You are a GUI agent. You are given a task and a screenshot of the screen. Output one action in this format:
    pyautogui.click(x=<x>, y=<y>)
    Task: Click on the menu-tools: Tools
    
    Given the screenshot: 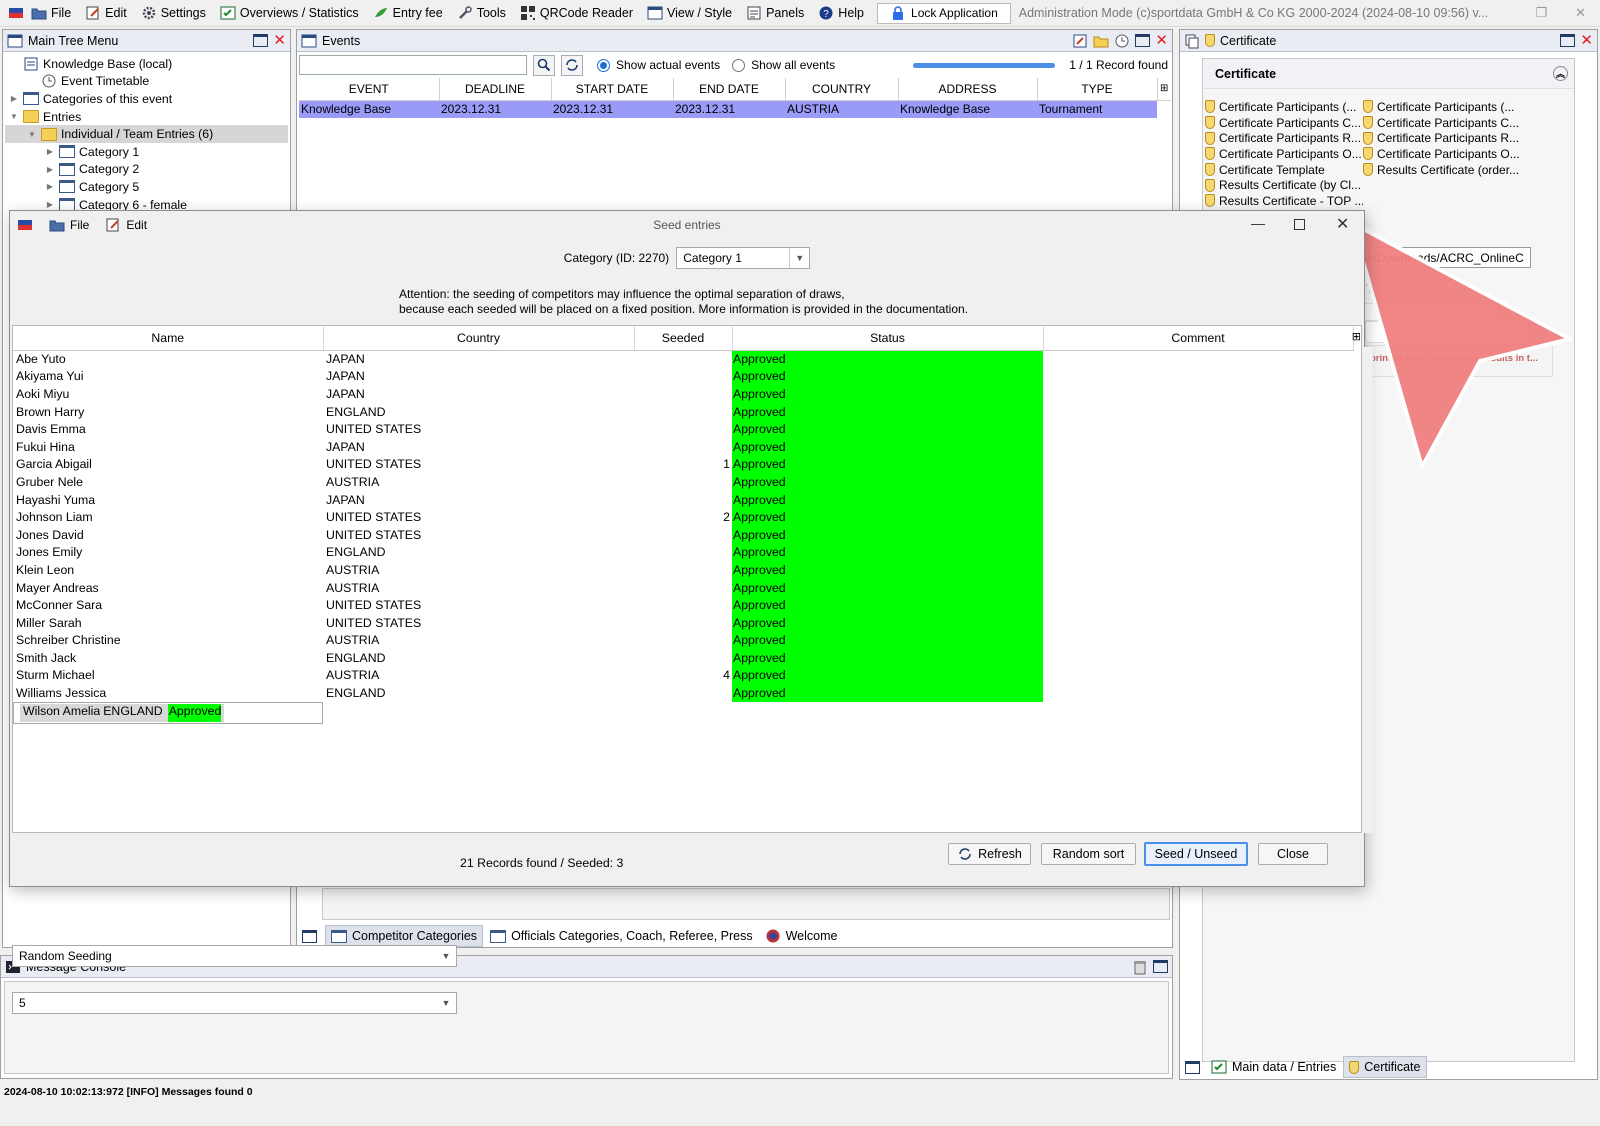 What is the action you would take?
    pyautogui.click(x=481, y=13)
    